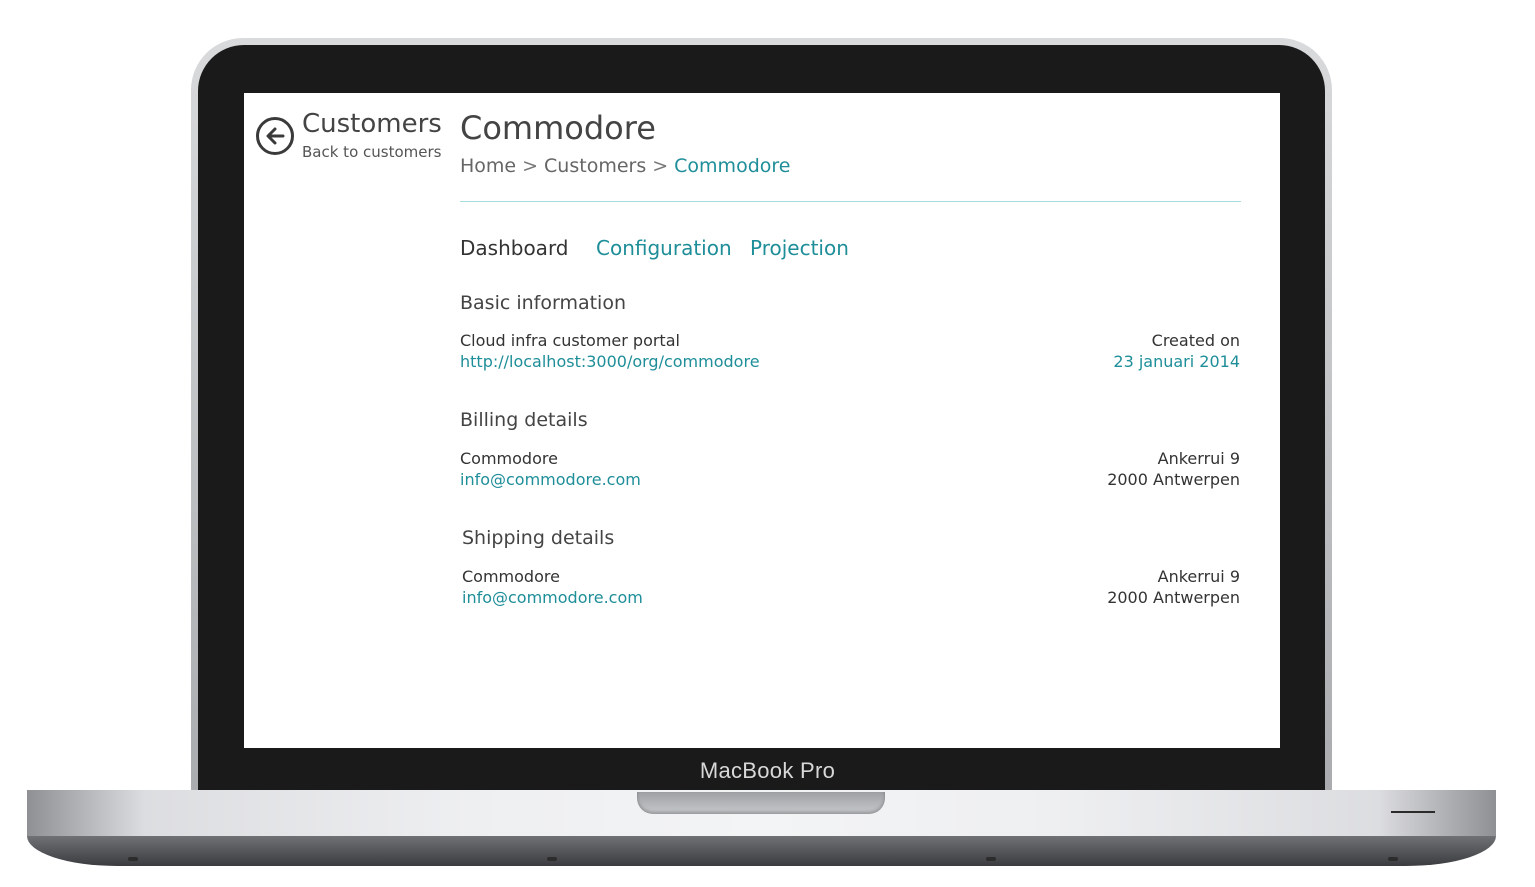  Describe the element at coordinates (371, 152) in the screenshot. I see `nav-subtitle: Back to customers` at that location.